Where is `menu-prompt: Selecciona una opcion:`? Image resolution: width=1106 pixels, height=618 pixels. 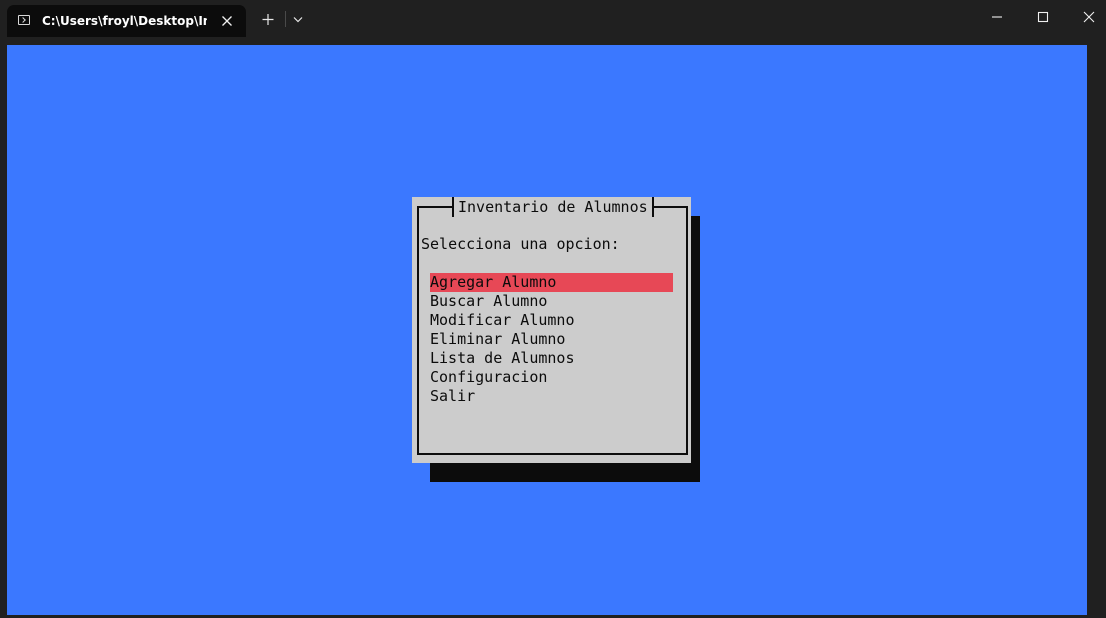 menu-prompt: Selecciona una opcion: is located at coordinates (520, 244).